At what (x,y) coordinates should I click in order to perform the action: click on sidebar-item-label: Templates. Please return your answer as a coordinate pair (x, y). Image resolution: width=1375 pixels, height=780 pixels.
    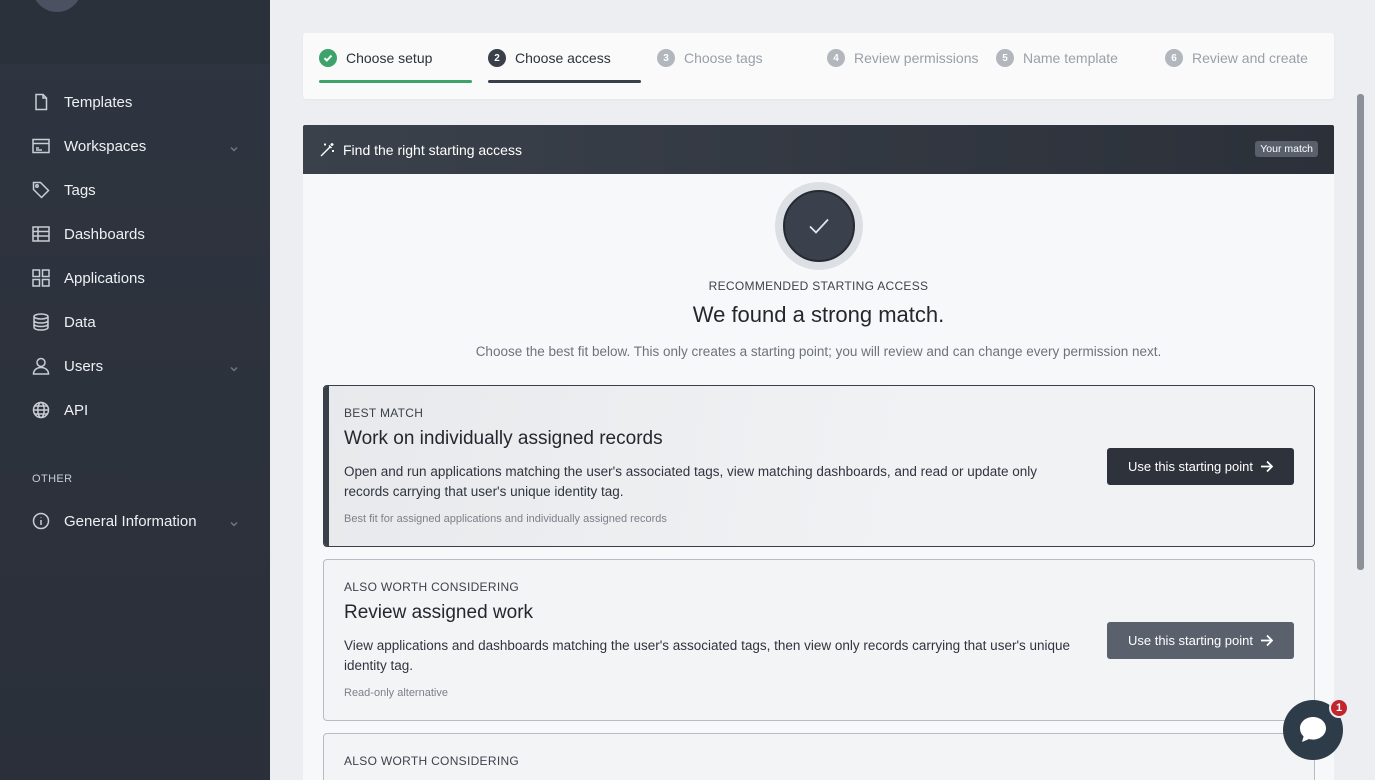
    Looking at the image, I should click on (98, 102).